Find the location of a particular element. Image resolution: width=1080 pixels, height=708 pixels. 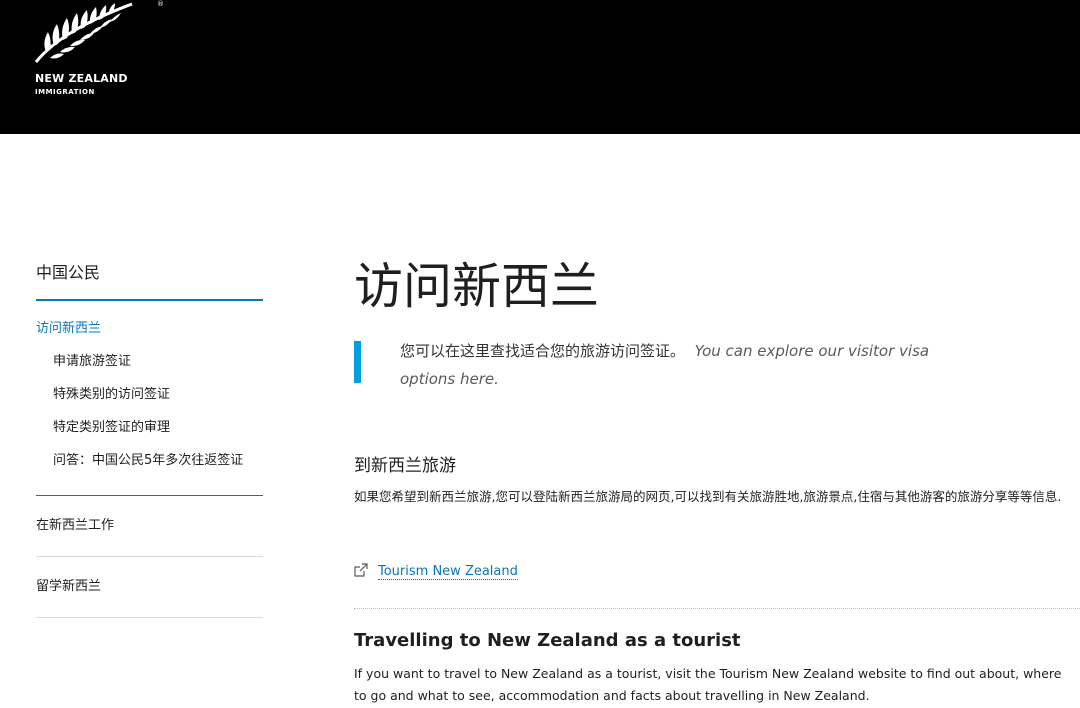

sidebar-item-visit-nz: 访问新西兰 is located at coordinates (149, 329).